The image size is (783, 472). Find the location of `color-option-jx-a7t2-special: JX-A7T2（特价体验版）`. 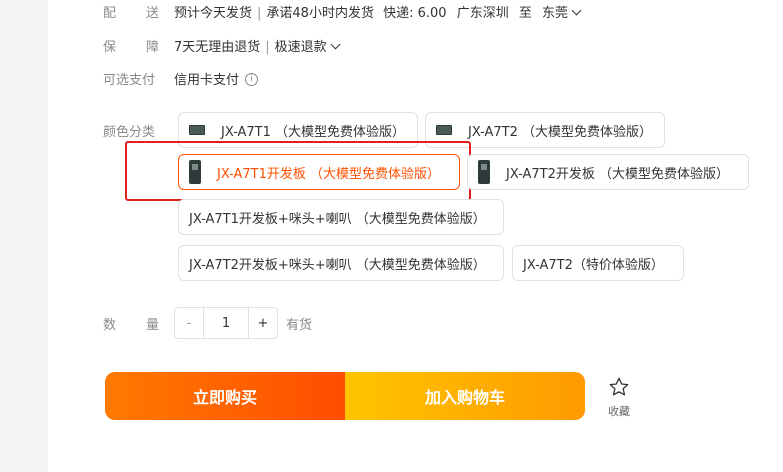

color-option-jx-a7t2-special: JX-A7T2（特价体验版） is located at coordinates (598, 263).